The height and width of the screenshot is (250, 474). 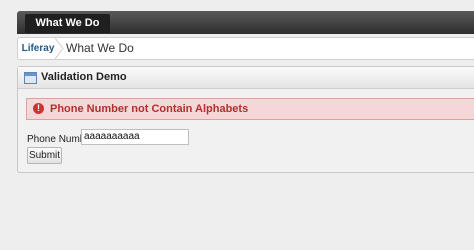 What do you see at coordinates (245, 22) in the screenshot?
I see `top-navigation-bar: What We Do` at bounding box center [245, 22].